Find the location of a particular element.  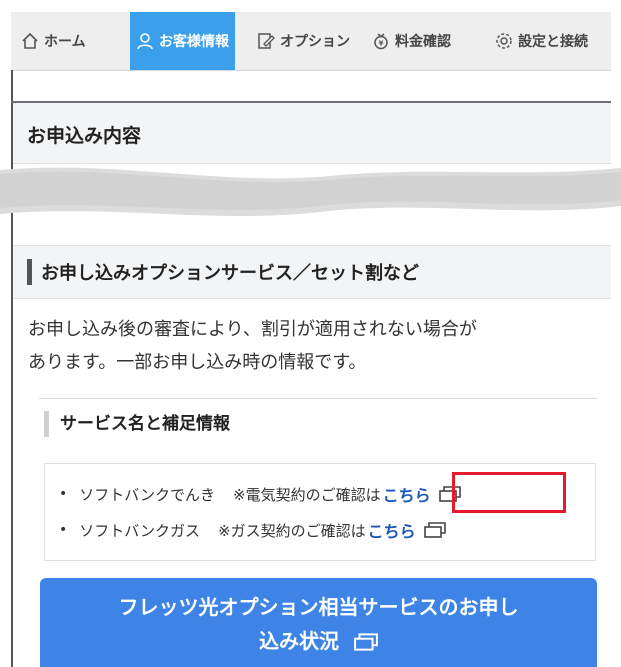

edit-icon is located at coordinates (266, 41).